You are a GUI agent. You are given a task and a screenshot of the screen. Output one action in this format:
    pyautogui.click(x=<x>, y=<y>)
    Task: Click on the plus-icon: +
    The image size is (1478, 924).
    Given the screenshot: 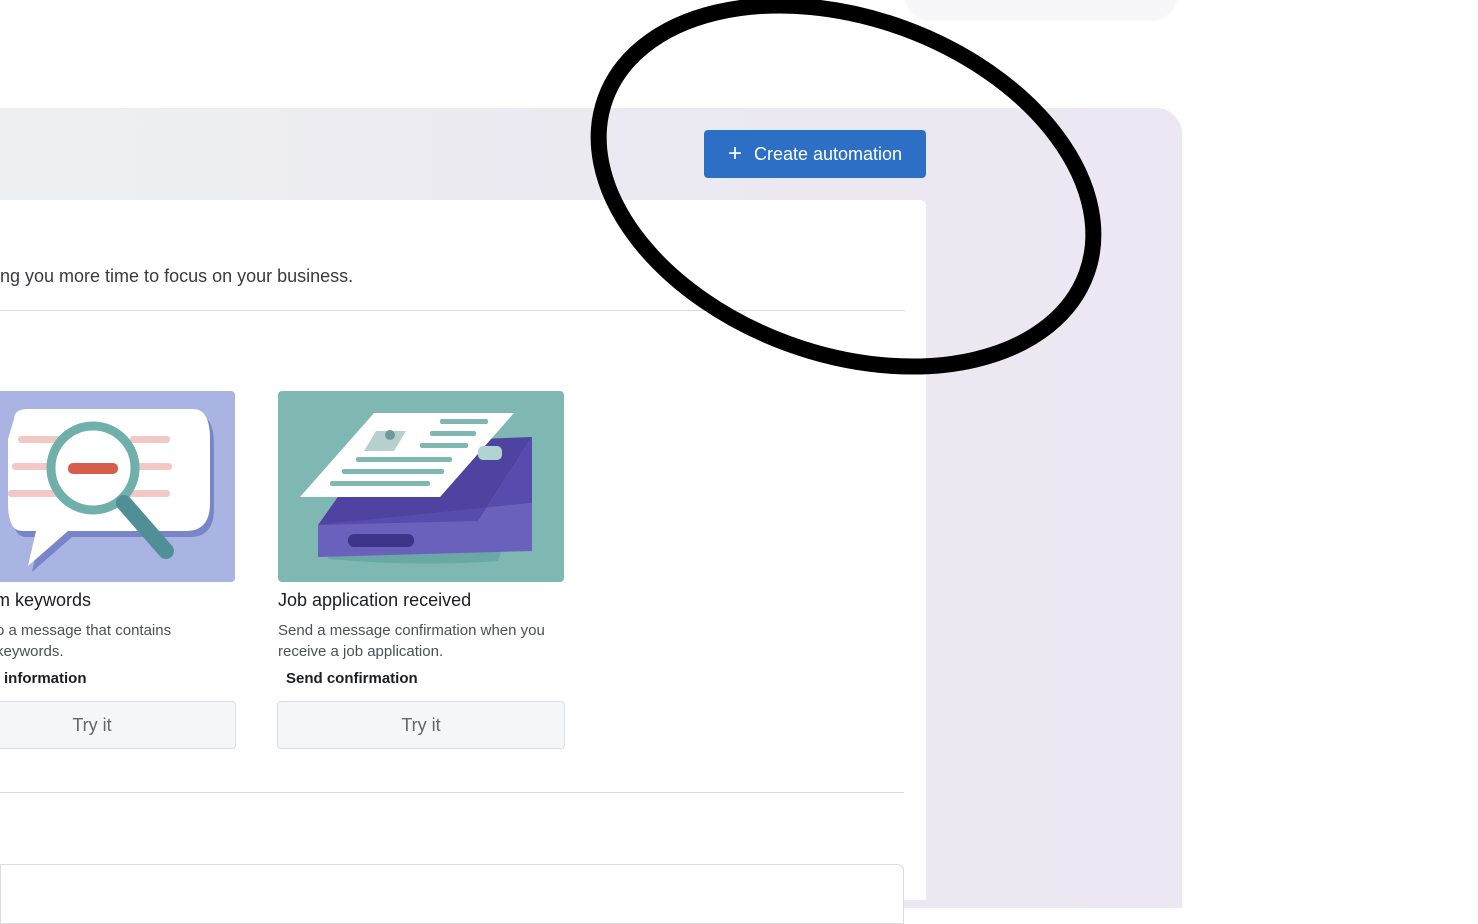 What is the action you would take?
    pyautogui.click(x=734, y=153)
    